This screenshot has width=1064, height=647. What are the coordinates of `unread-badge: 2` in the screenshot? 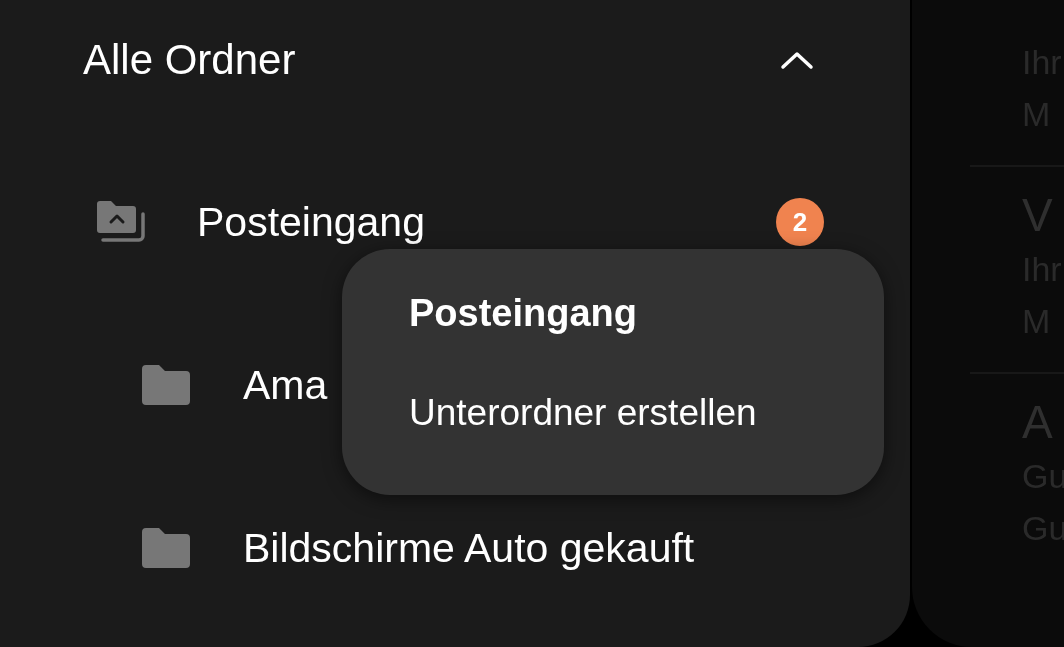 It's located at (800, 222).